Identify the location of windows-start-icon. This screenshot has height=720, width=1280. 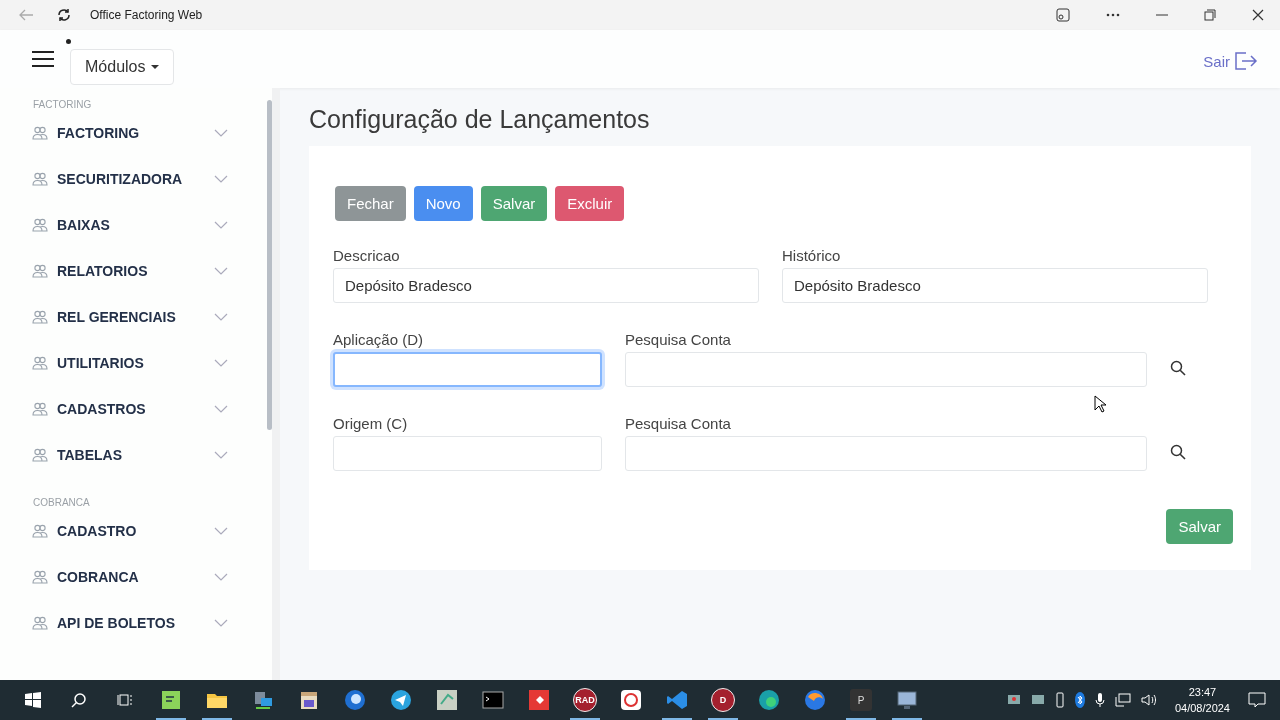
(33, 700).